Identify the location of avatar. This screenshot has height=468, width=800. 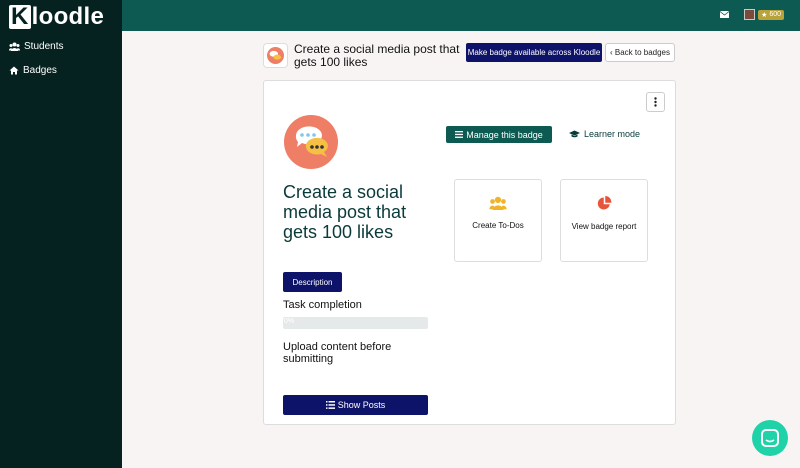
(750, 14).